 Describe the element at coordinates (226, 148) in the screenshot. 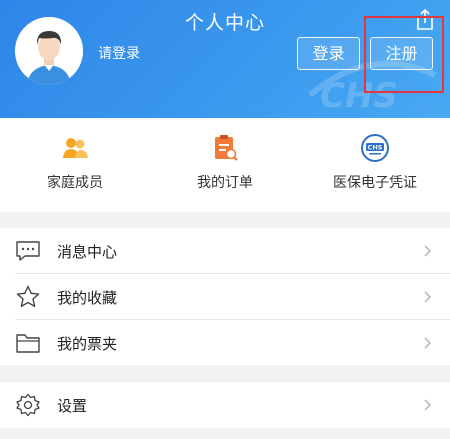

I see `order-document-icon` at that location.